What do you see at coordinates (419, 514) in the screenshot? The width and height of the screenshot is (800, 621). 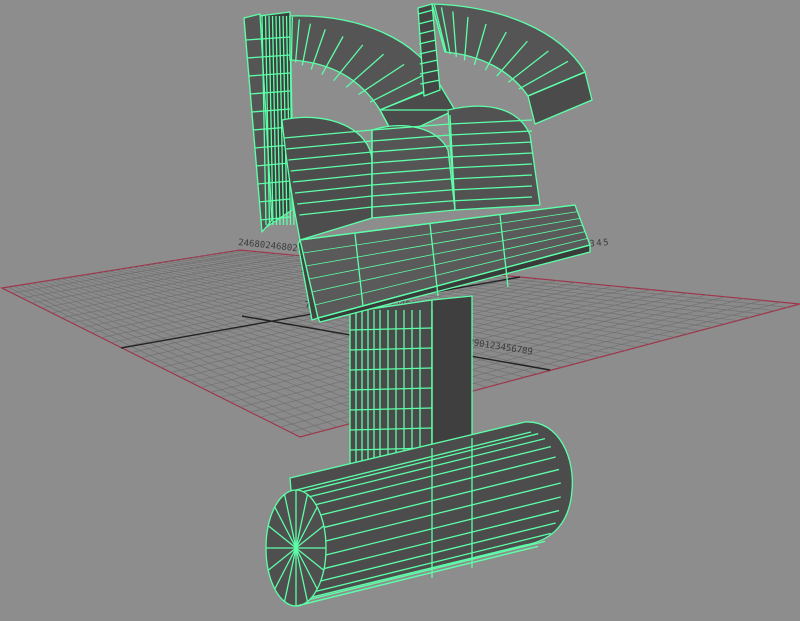 I see `mesh-cylinder` at bounding box center [419, 514].